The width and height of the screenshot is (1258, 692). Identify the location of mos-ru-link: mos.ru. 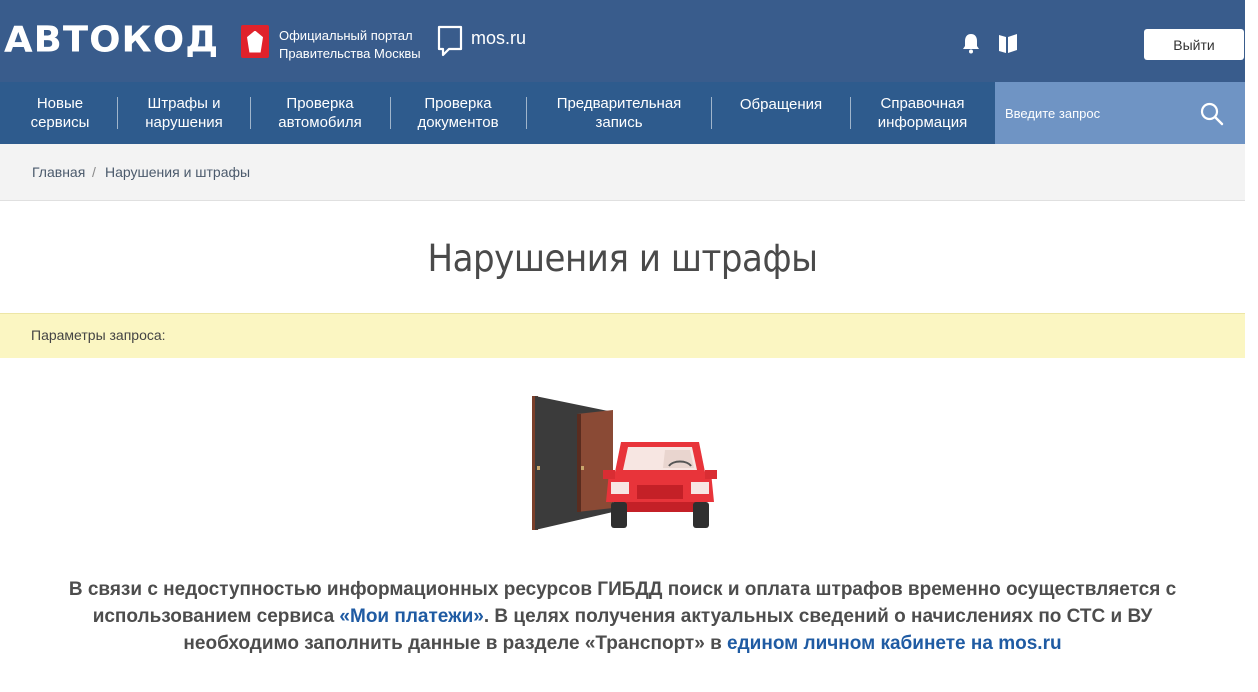
(481, 41).